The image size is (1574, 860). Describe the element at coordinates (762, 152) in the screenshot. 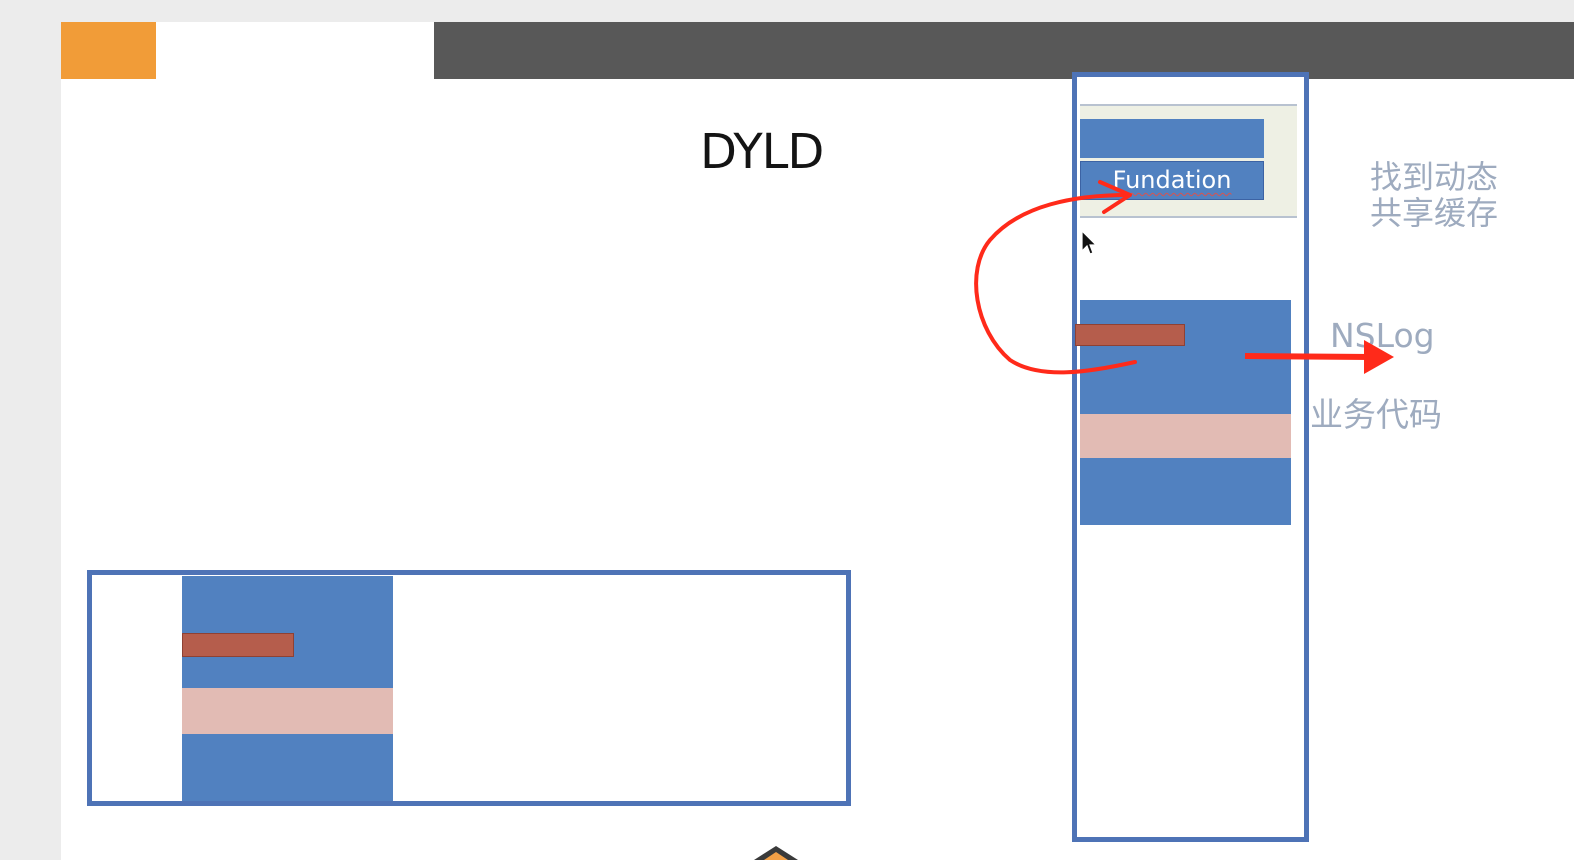

I see `slide-title: DYLD` at that location.